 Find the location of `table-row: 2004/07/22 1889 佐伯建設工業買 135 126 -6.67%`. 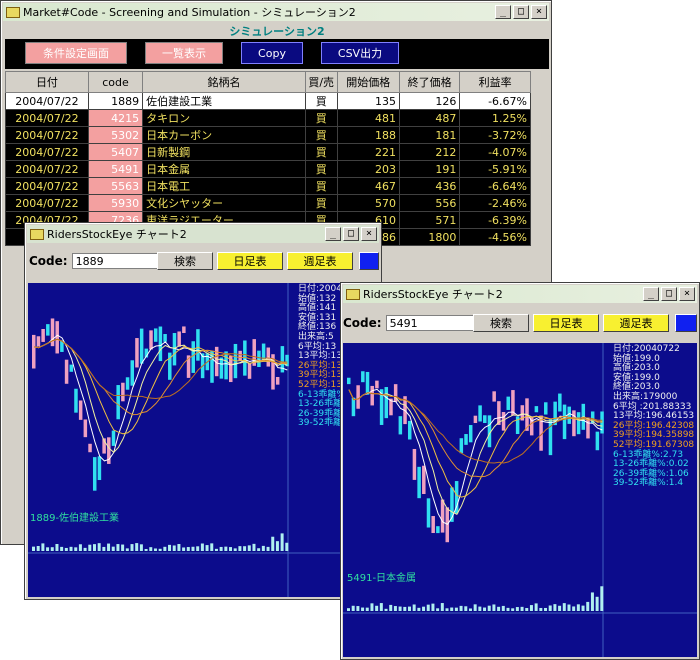

table-row: 2004/07/22 1889 佐伯建設工業買 135 126 -6.67% is located at coordinates (268, 101).